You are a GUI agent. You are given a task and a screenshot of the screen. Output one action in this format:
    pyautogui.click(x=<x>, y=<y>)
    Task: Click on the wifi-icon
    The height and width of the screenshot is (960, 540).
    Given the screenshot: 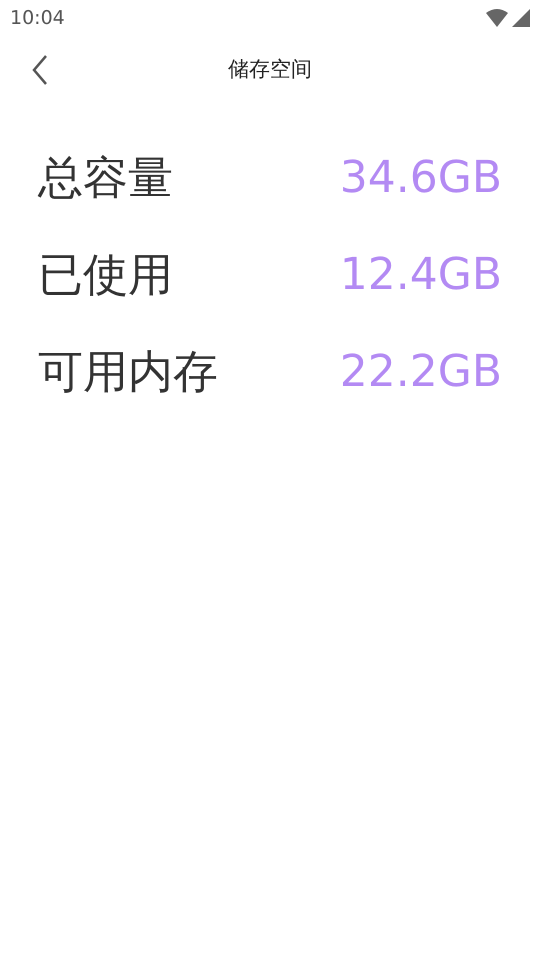 What is the action you would take?
    pyautogui.click(x=497, y=18)
    